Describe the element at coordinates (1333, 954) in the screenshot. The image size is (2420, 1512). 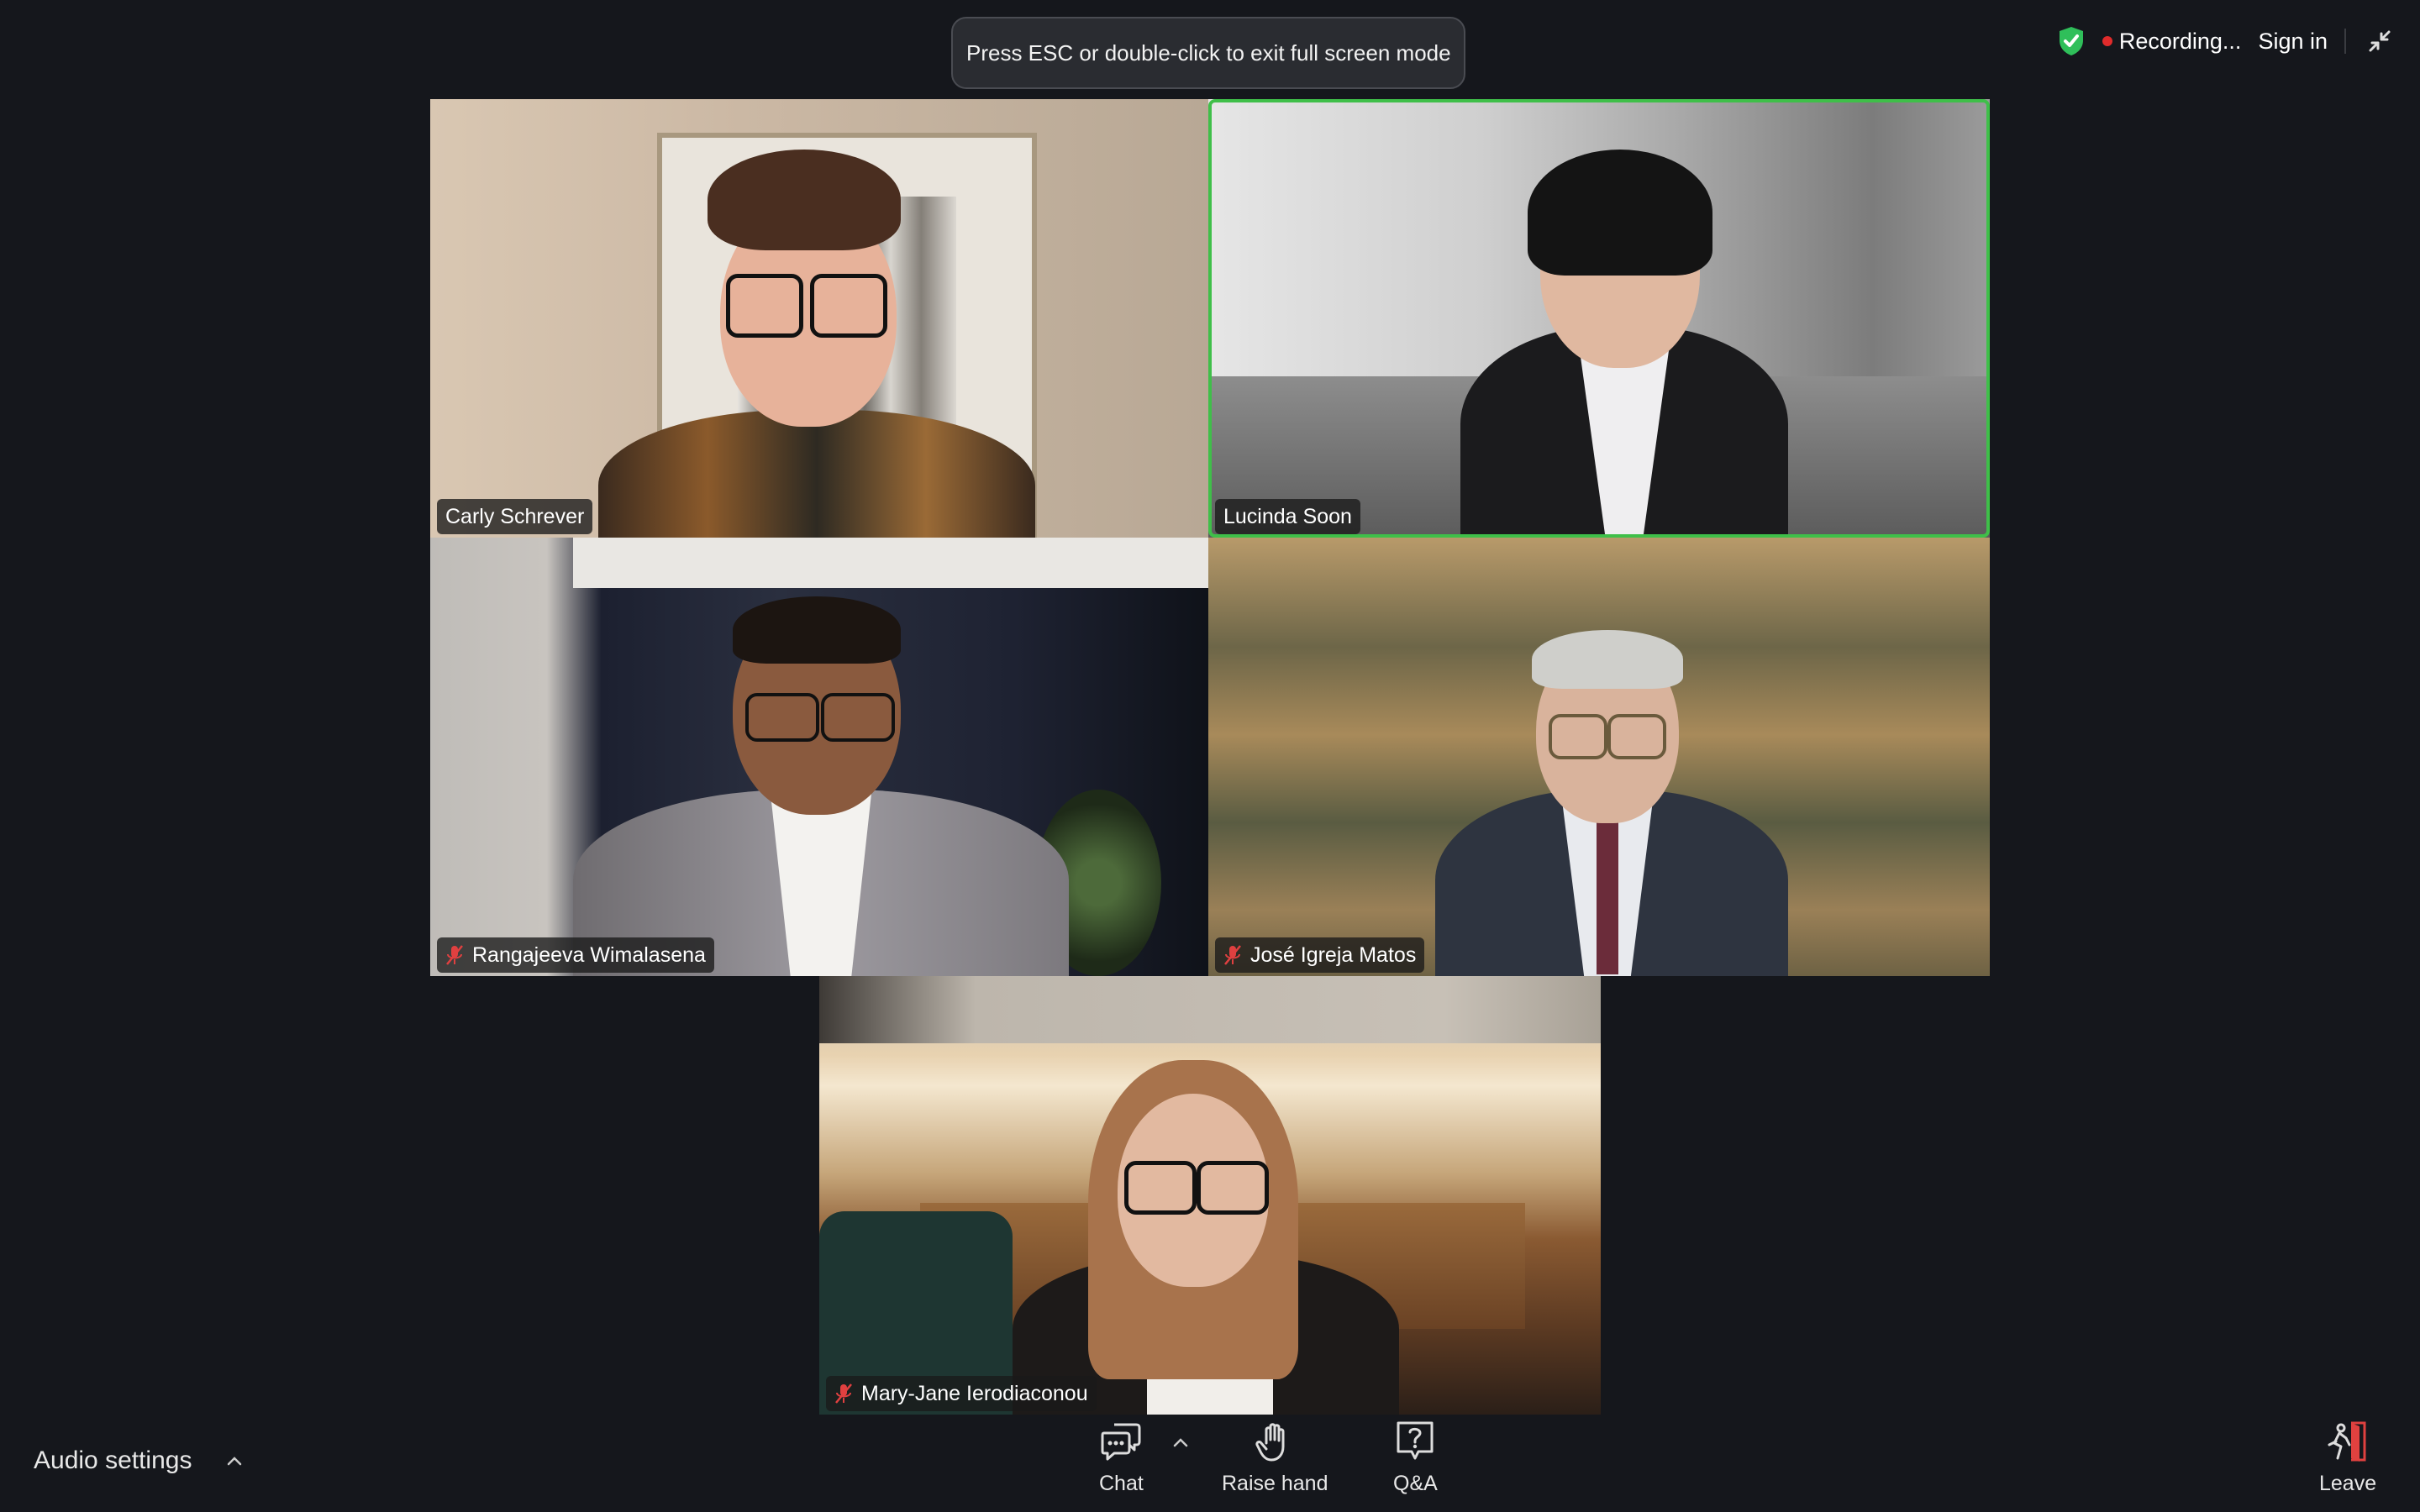
I see `participant-name: José Igreja Matos` at that location.